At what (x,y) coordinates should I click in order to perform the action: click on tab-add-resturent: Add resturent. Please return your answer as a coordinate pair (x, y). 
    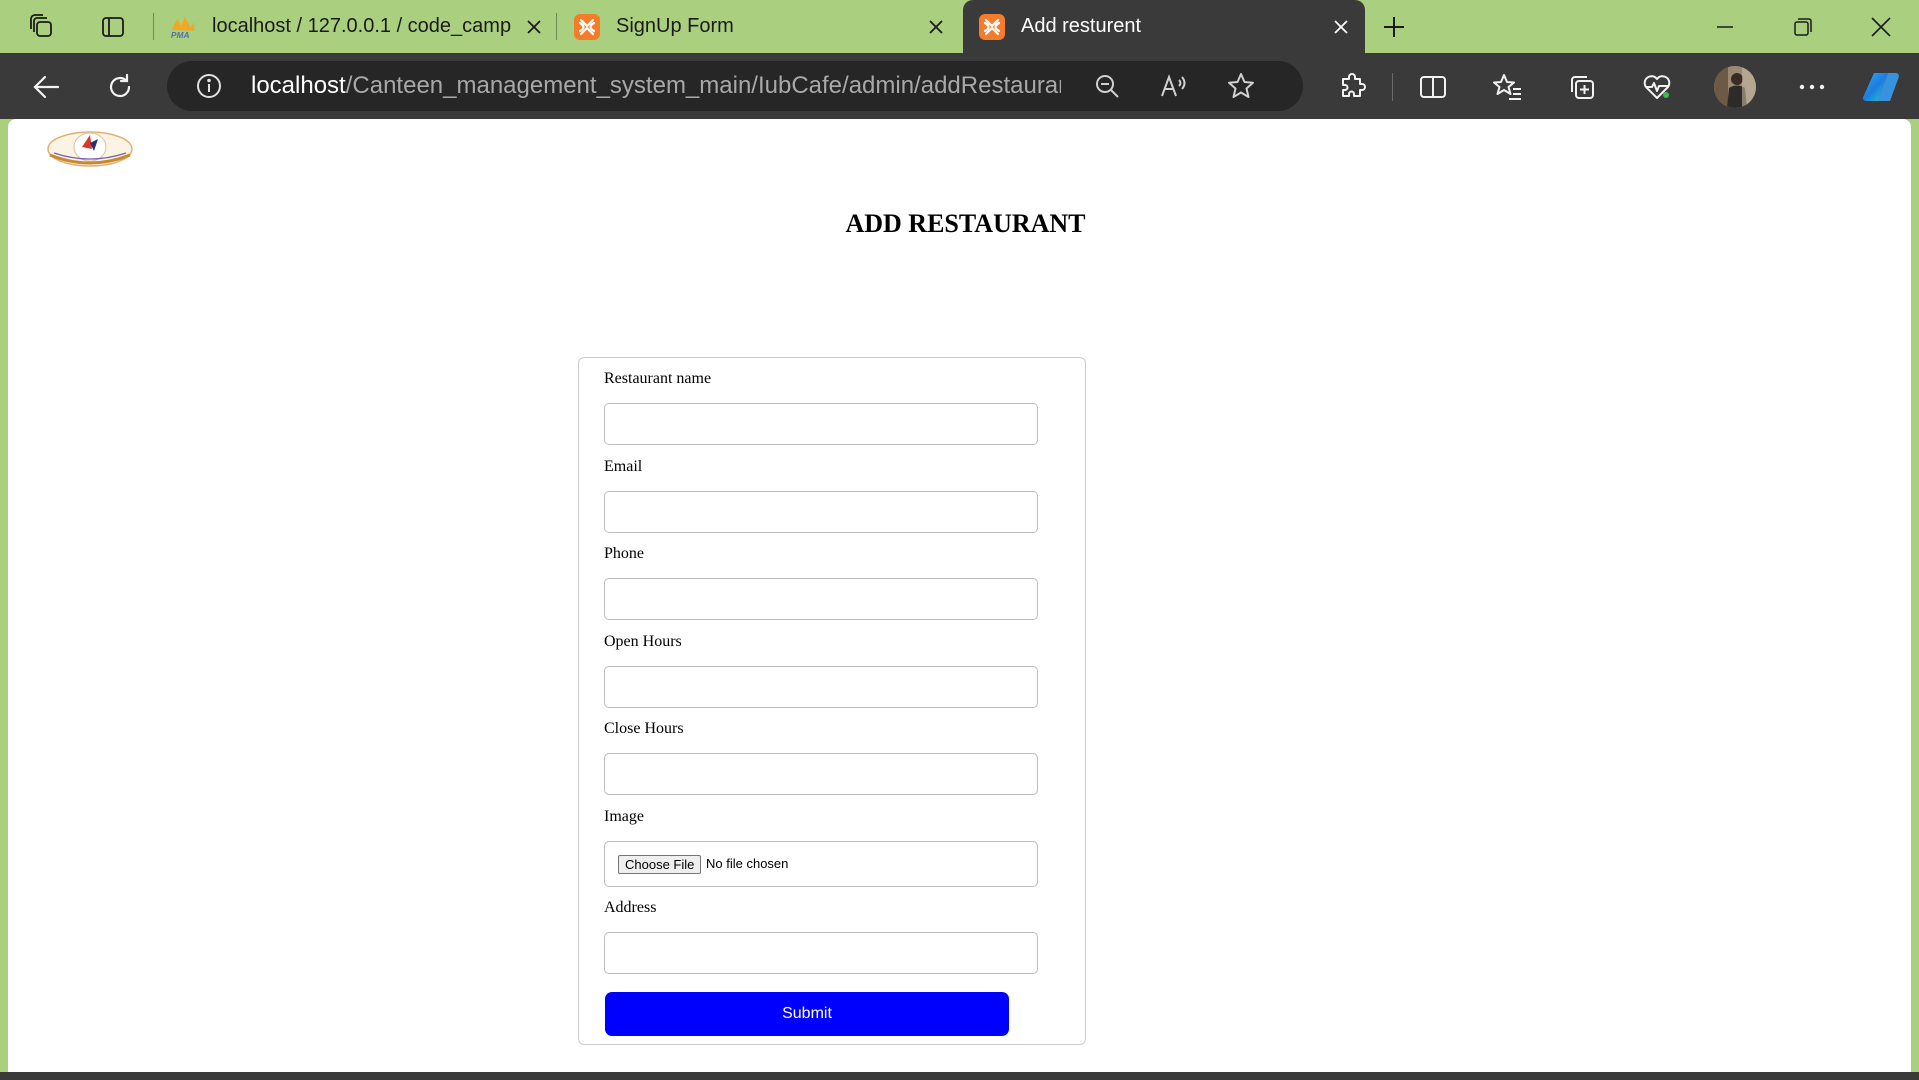
    Looking at the image, I should click on (1164, 26).